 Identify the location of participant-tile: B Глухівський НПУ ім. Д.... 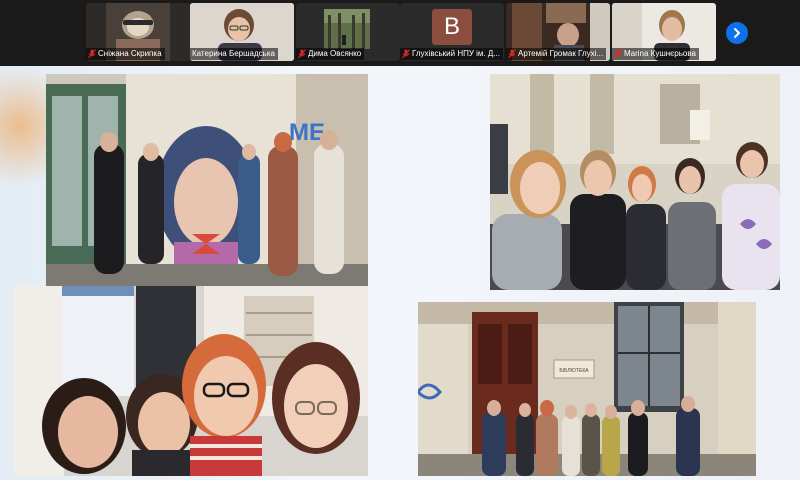
(452, 32).